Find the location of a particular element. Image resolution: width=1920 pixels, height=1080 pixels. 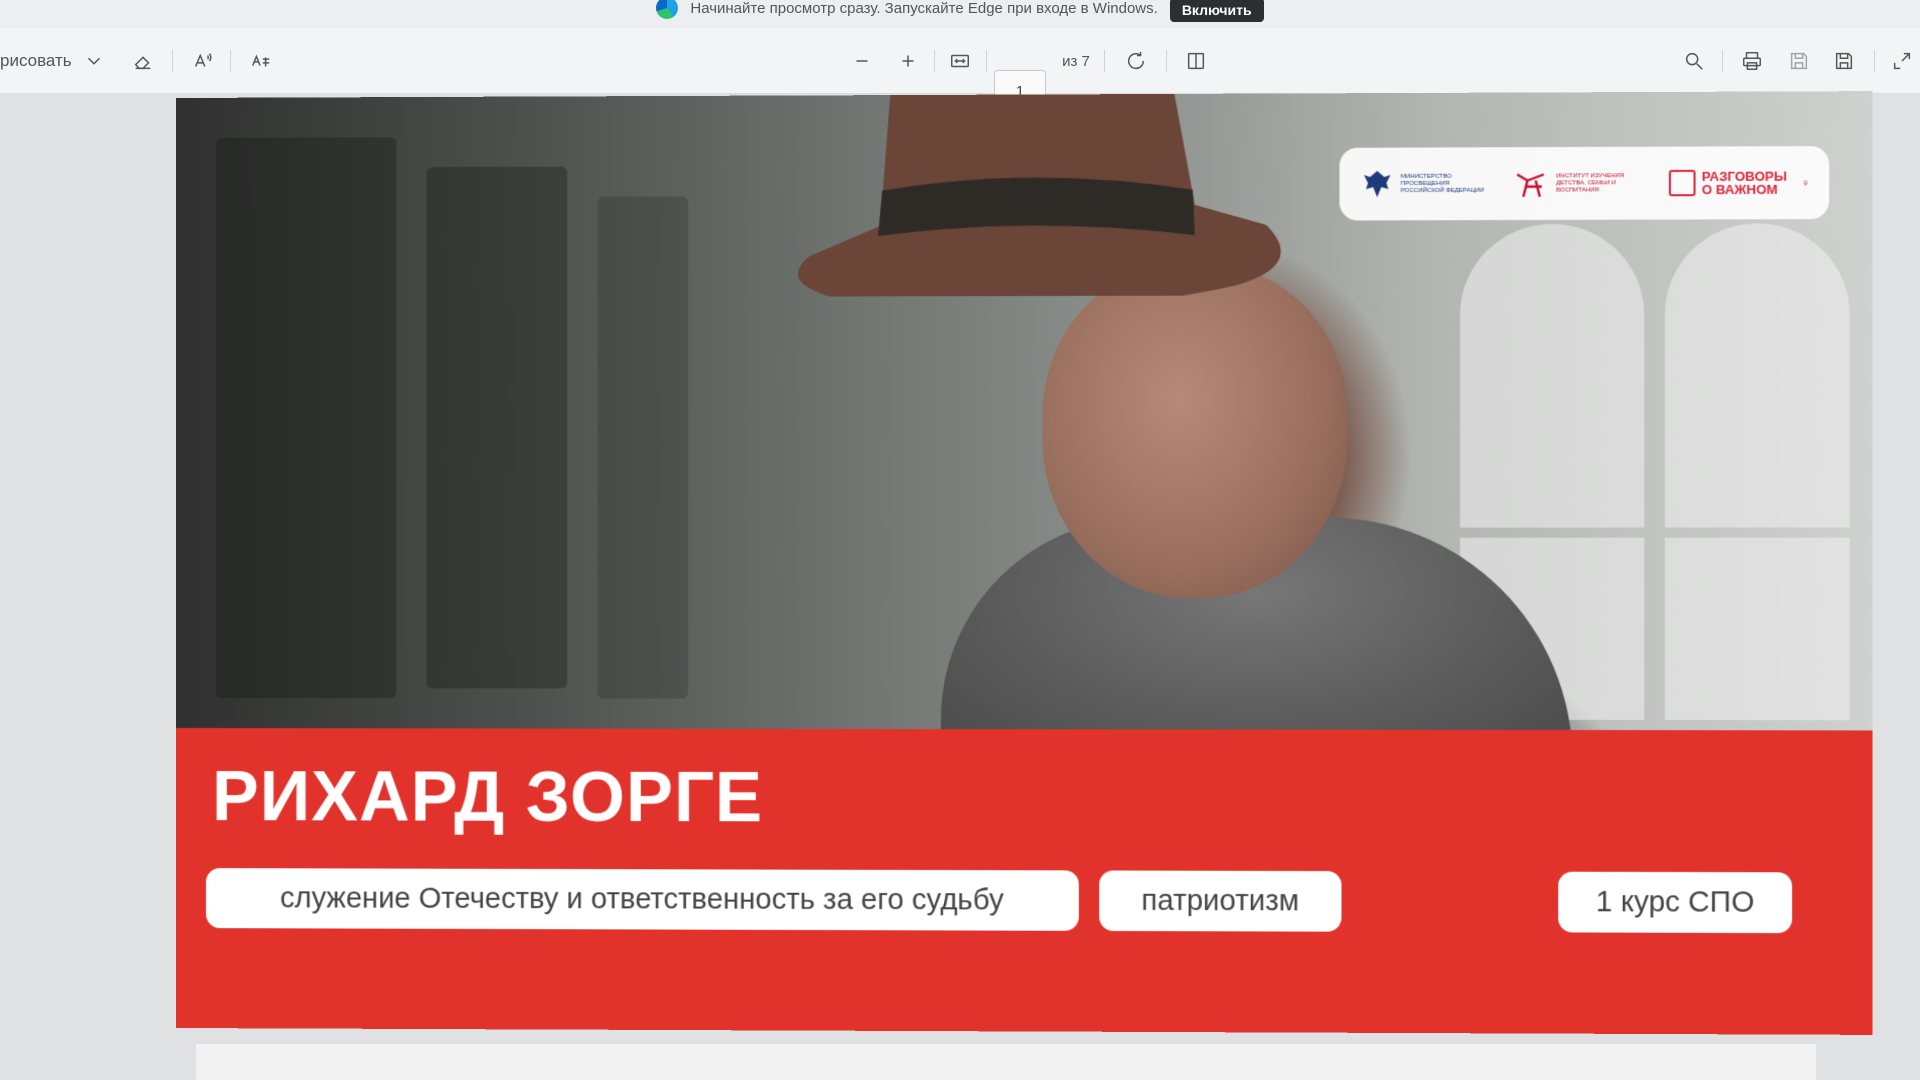

rotate-icon is located at coordinates (1136, 61).